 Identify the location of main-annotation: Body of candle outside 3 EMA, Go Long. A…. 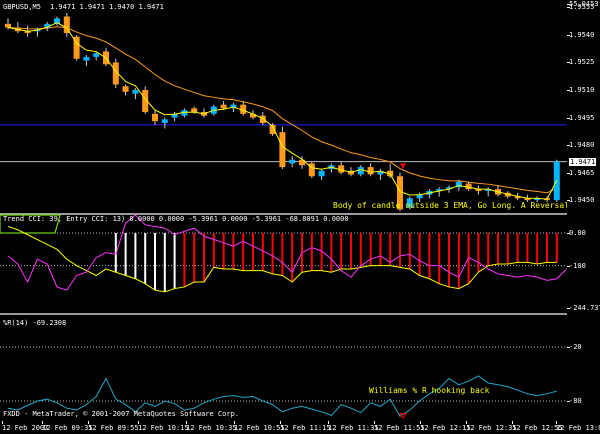
(461, 205).